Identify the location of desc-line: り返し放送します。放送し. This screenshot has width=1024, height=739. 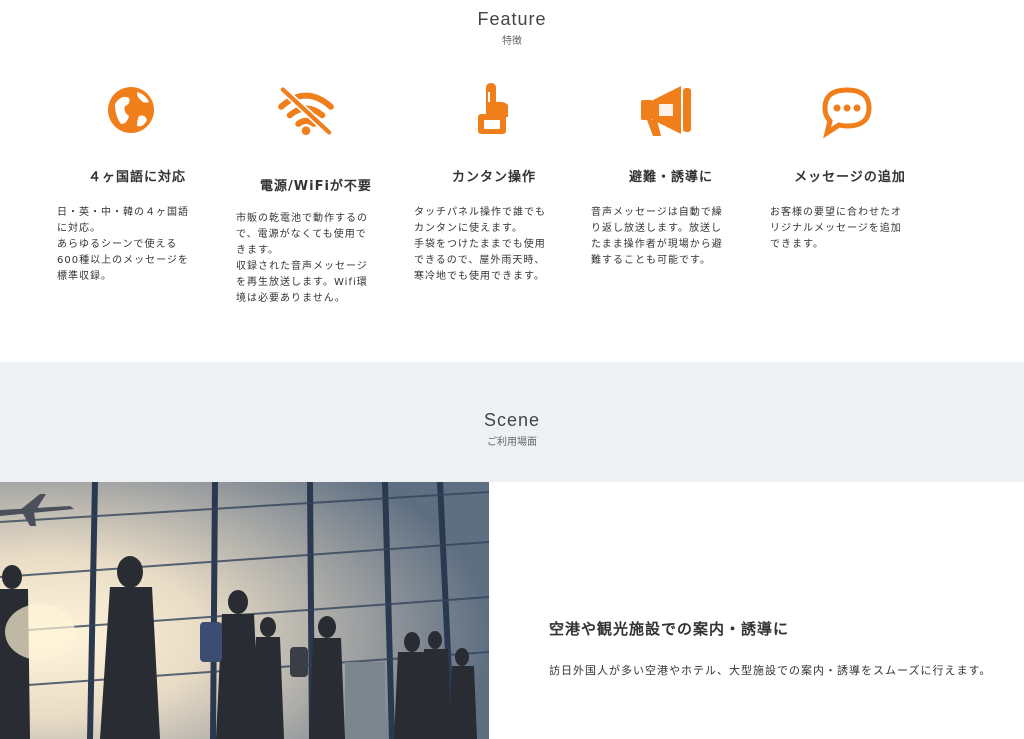
(656, 228).